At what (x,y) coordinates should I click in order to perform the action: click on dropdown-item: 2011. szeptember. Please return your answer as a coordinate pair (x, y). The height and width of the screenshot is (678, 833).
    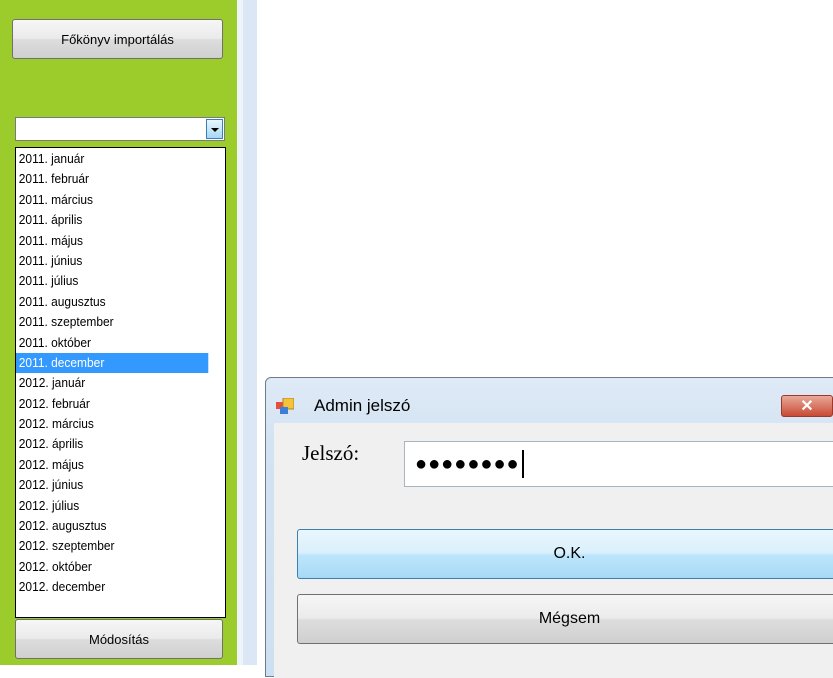
    Looking at the image, I should click on (112, 322).